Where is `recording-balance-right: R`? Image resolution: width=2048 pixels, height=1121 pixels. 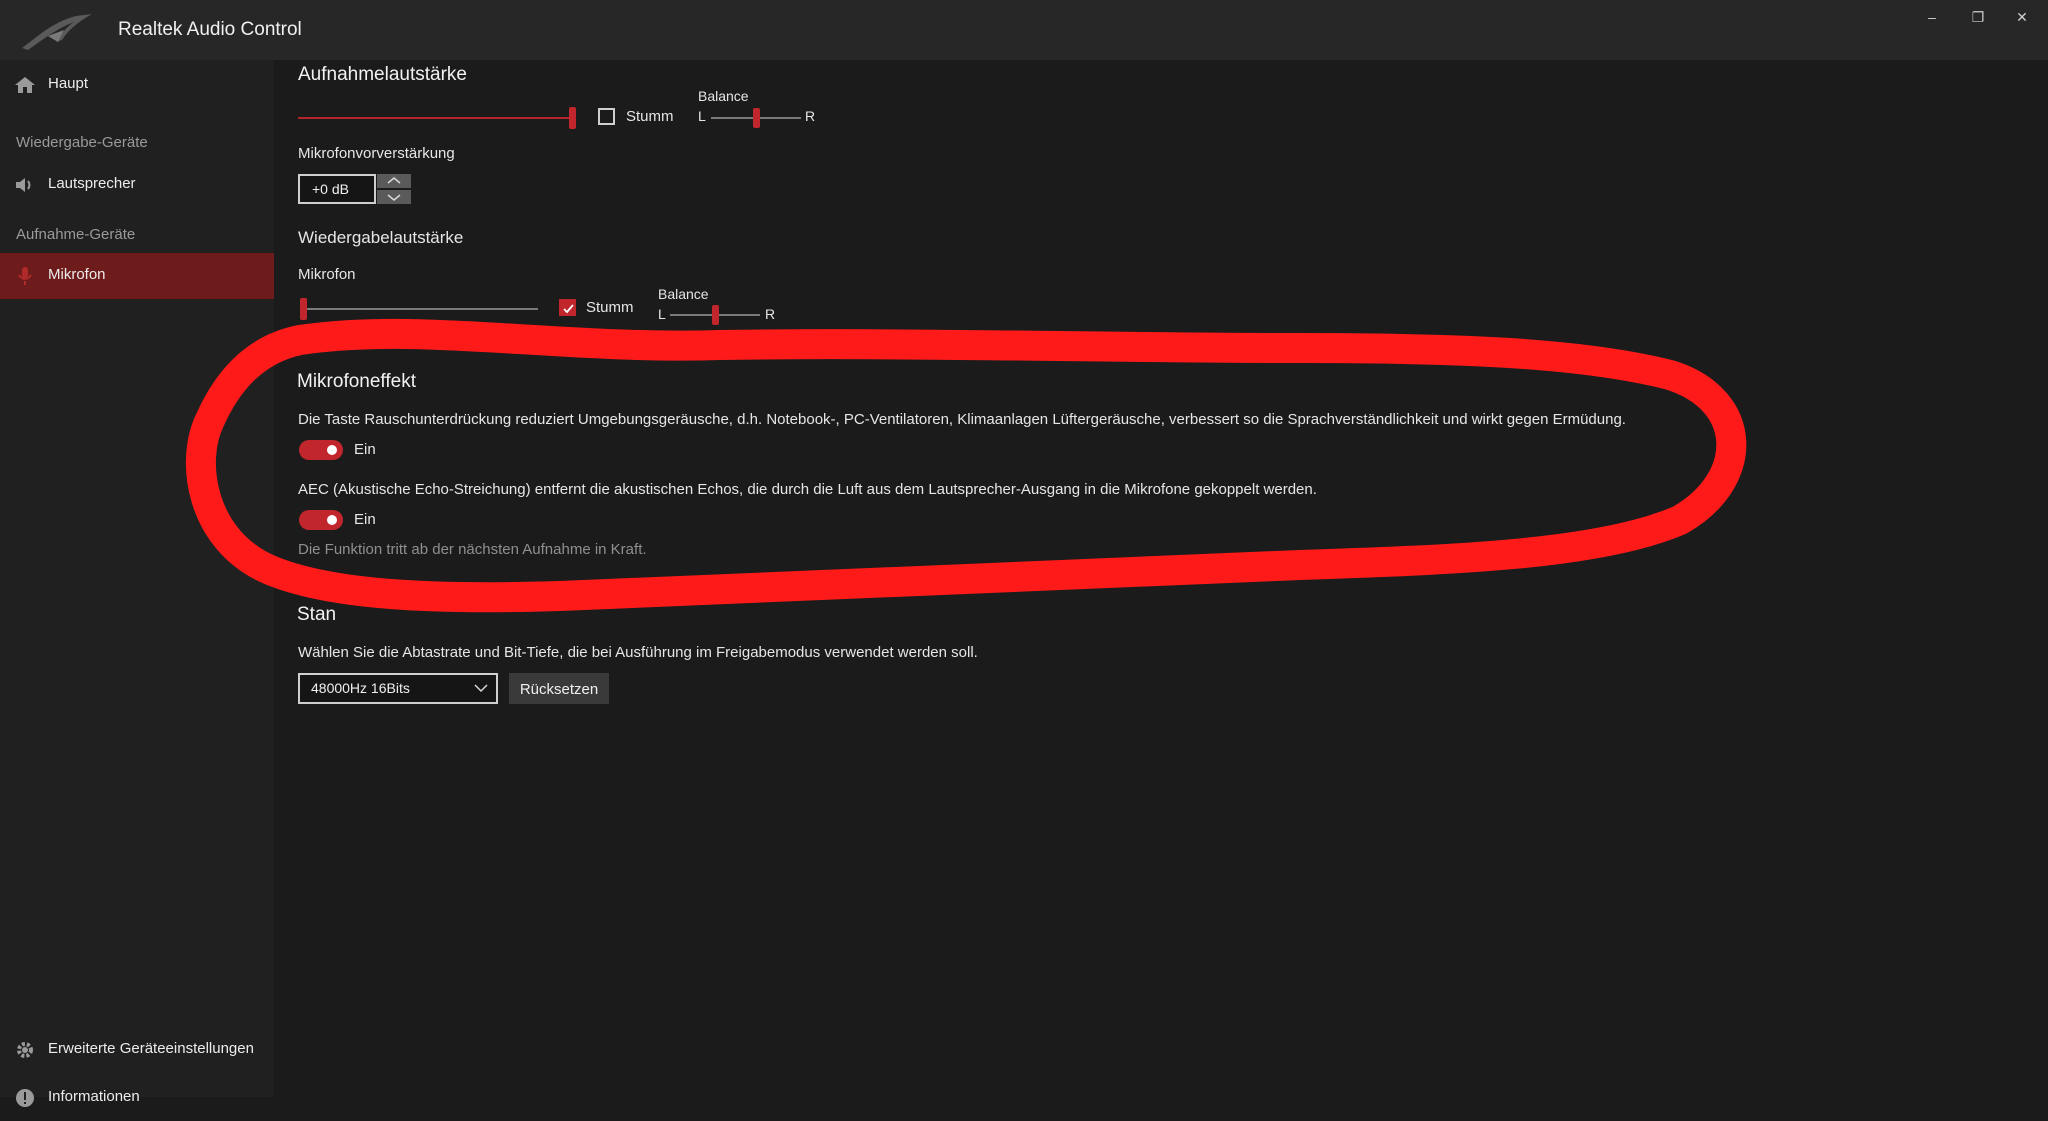
recording-balance-right: R is located at coordinates (810, 116).